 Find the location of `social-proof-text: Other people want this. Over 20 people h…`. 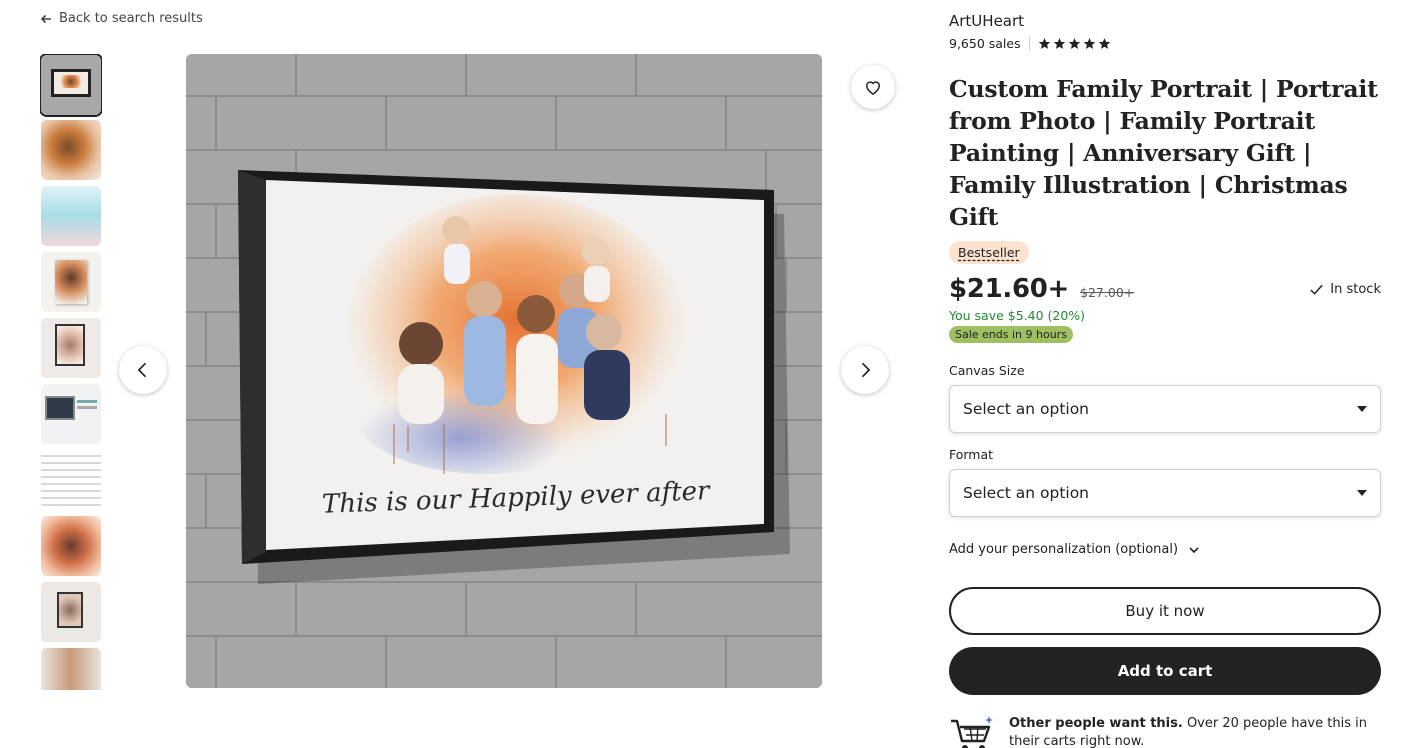

social-proof-text: Other people want this. Over 20 people h… is located at coordinates (1195, 731).